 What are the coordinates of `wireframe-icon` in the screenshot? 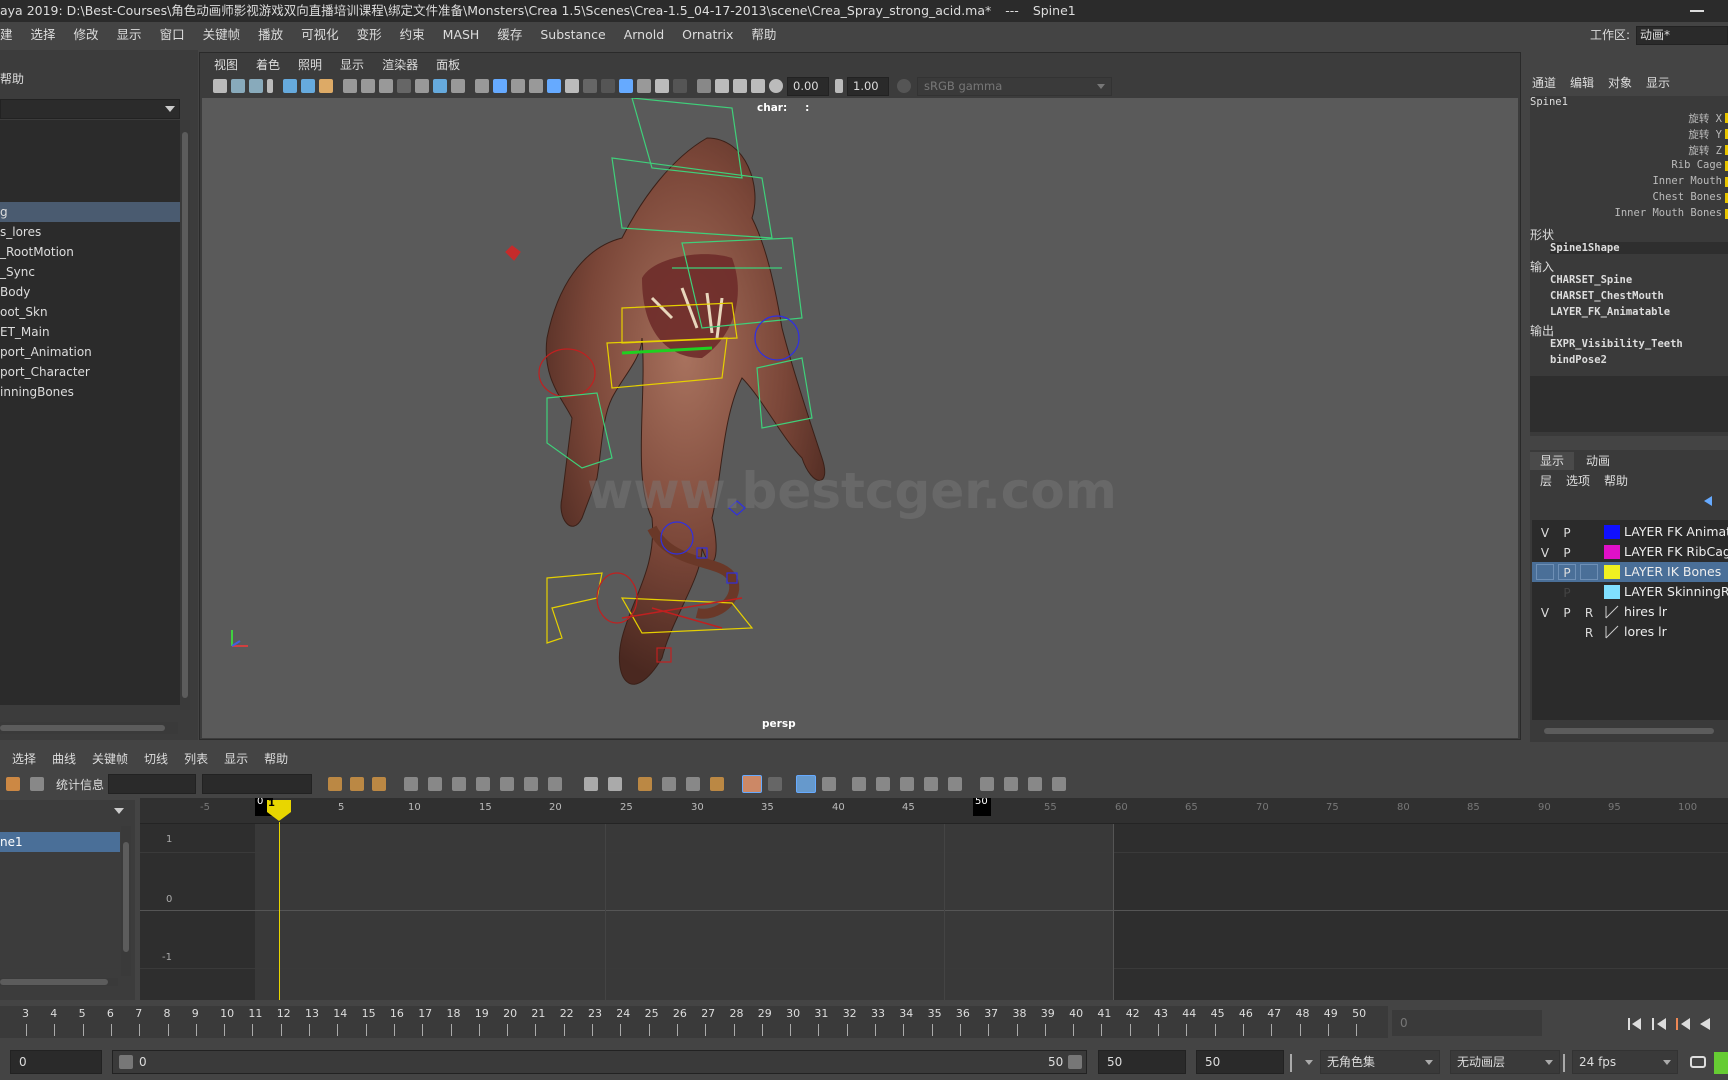 It's located at (482, 86).